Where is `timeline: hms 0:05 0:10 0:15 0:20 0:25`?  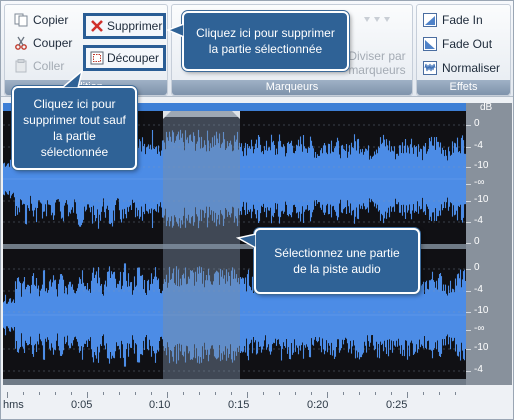 timeline: hms 0:05 0:10 0:15 0:20 0:25 is located at coordinates (234, 404).